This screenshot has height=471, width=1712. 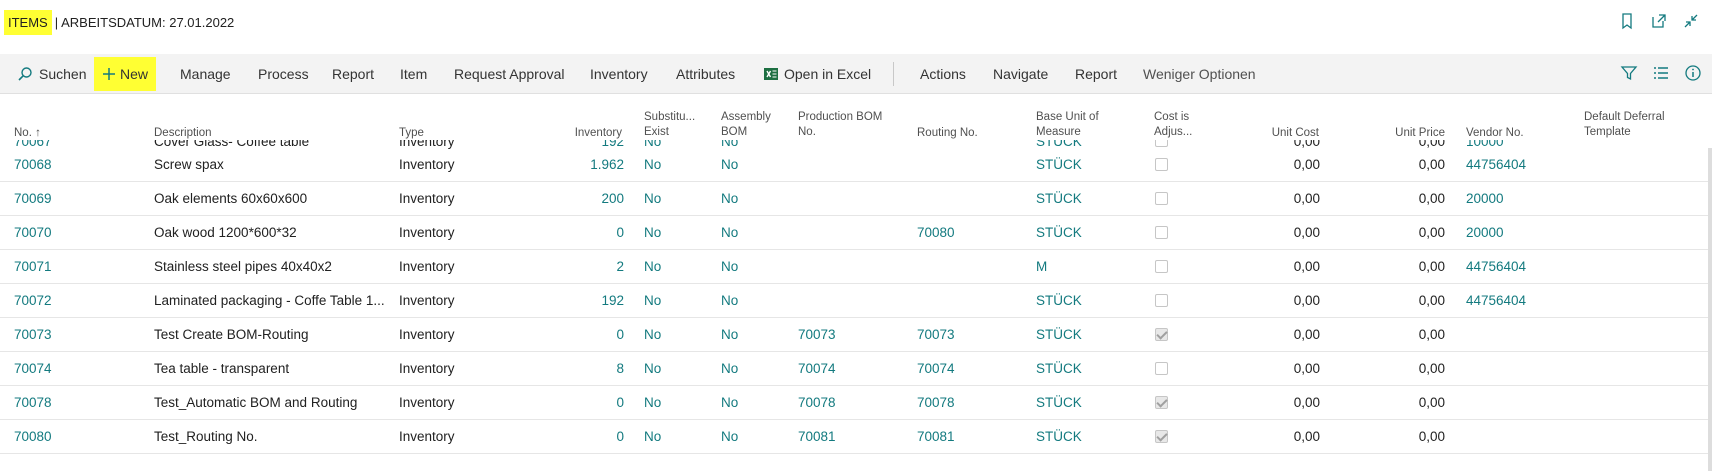 I want to click on item-routing-no: 70073, so click(x=936, y=334).